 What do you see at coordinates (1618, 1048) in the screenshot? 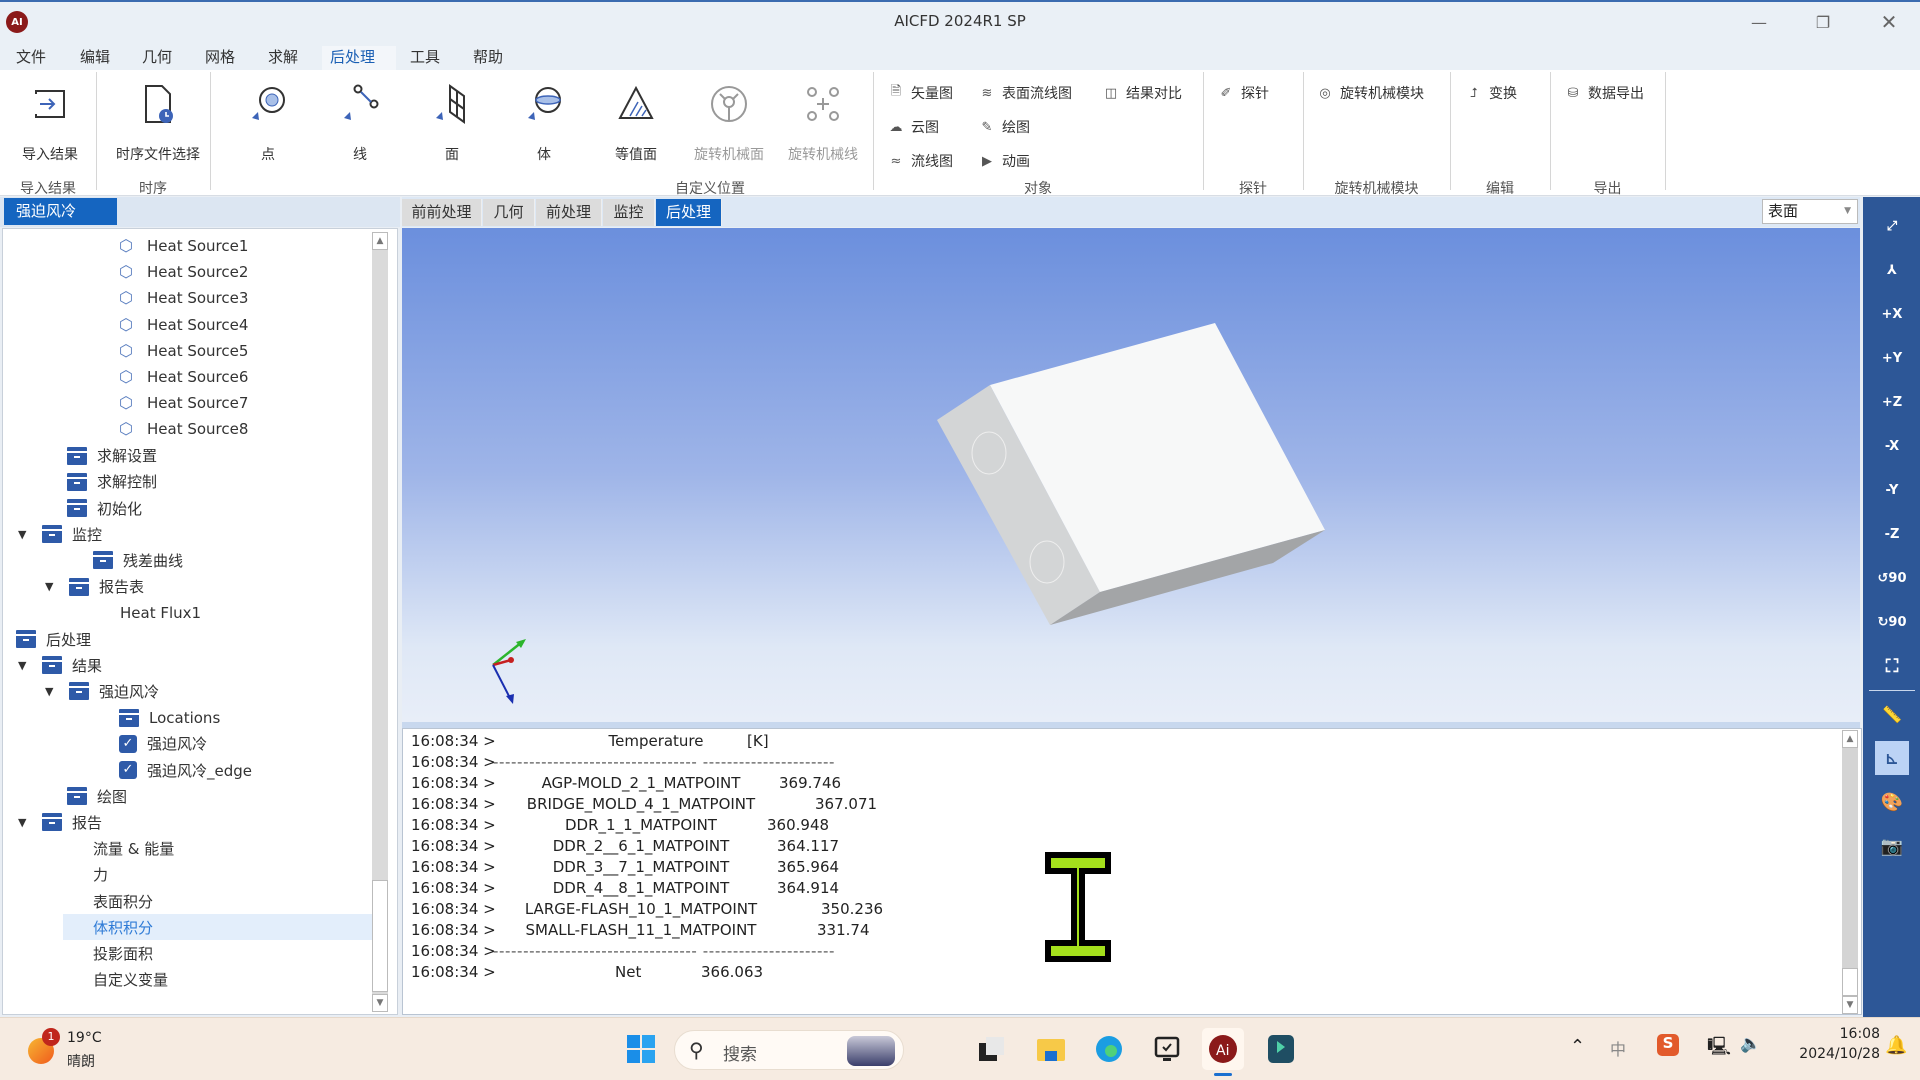
I see `ime-indicator: 中` at bounding box center [1618, 1048].